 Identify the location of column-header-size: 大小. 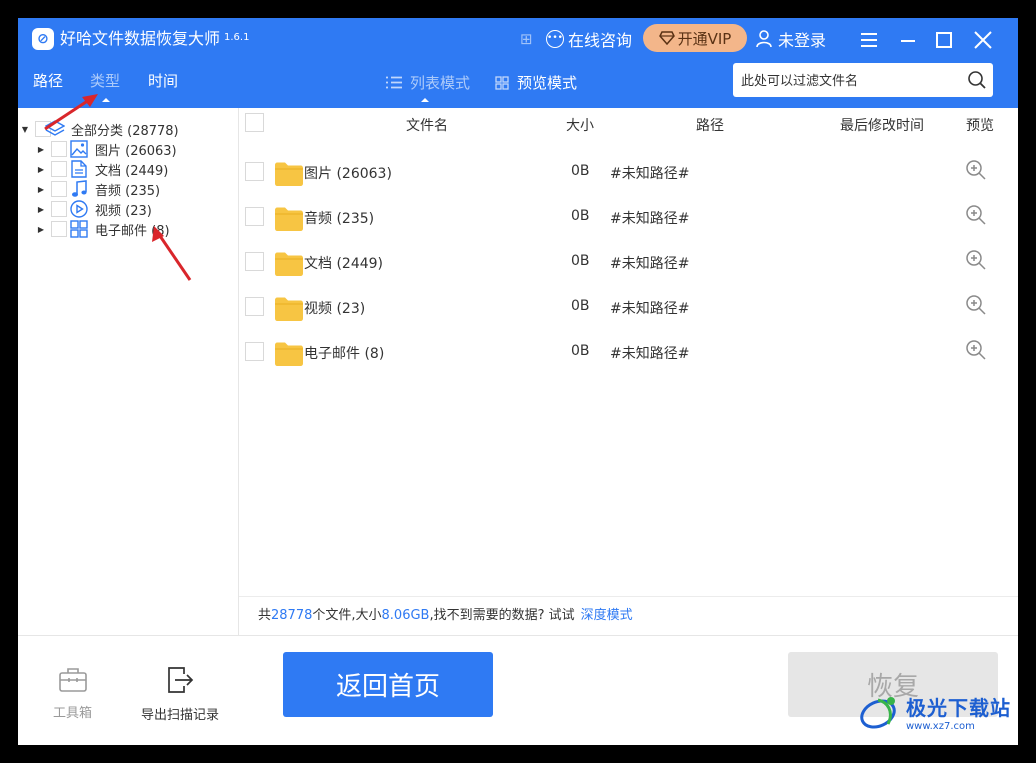
(580, 125).